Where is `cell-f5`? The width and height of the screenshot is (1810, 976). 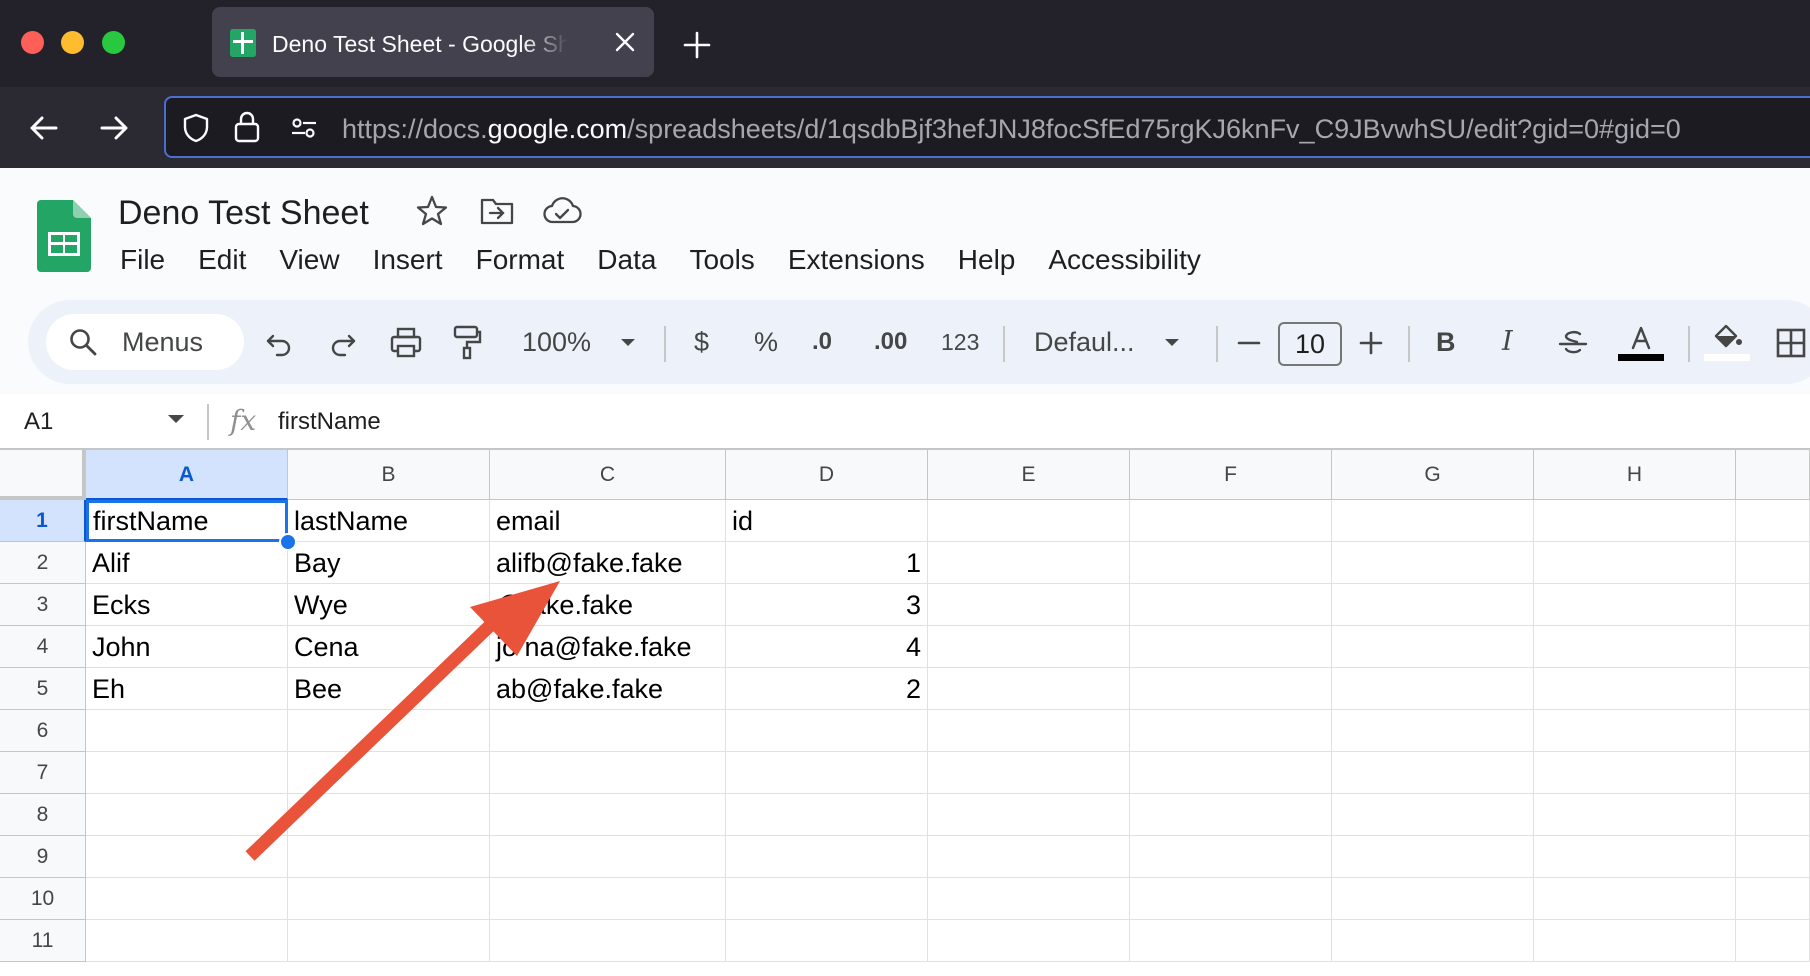 cell-f5 is located at coordinates (1231, 689).